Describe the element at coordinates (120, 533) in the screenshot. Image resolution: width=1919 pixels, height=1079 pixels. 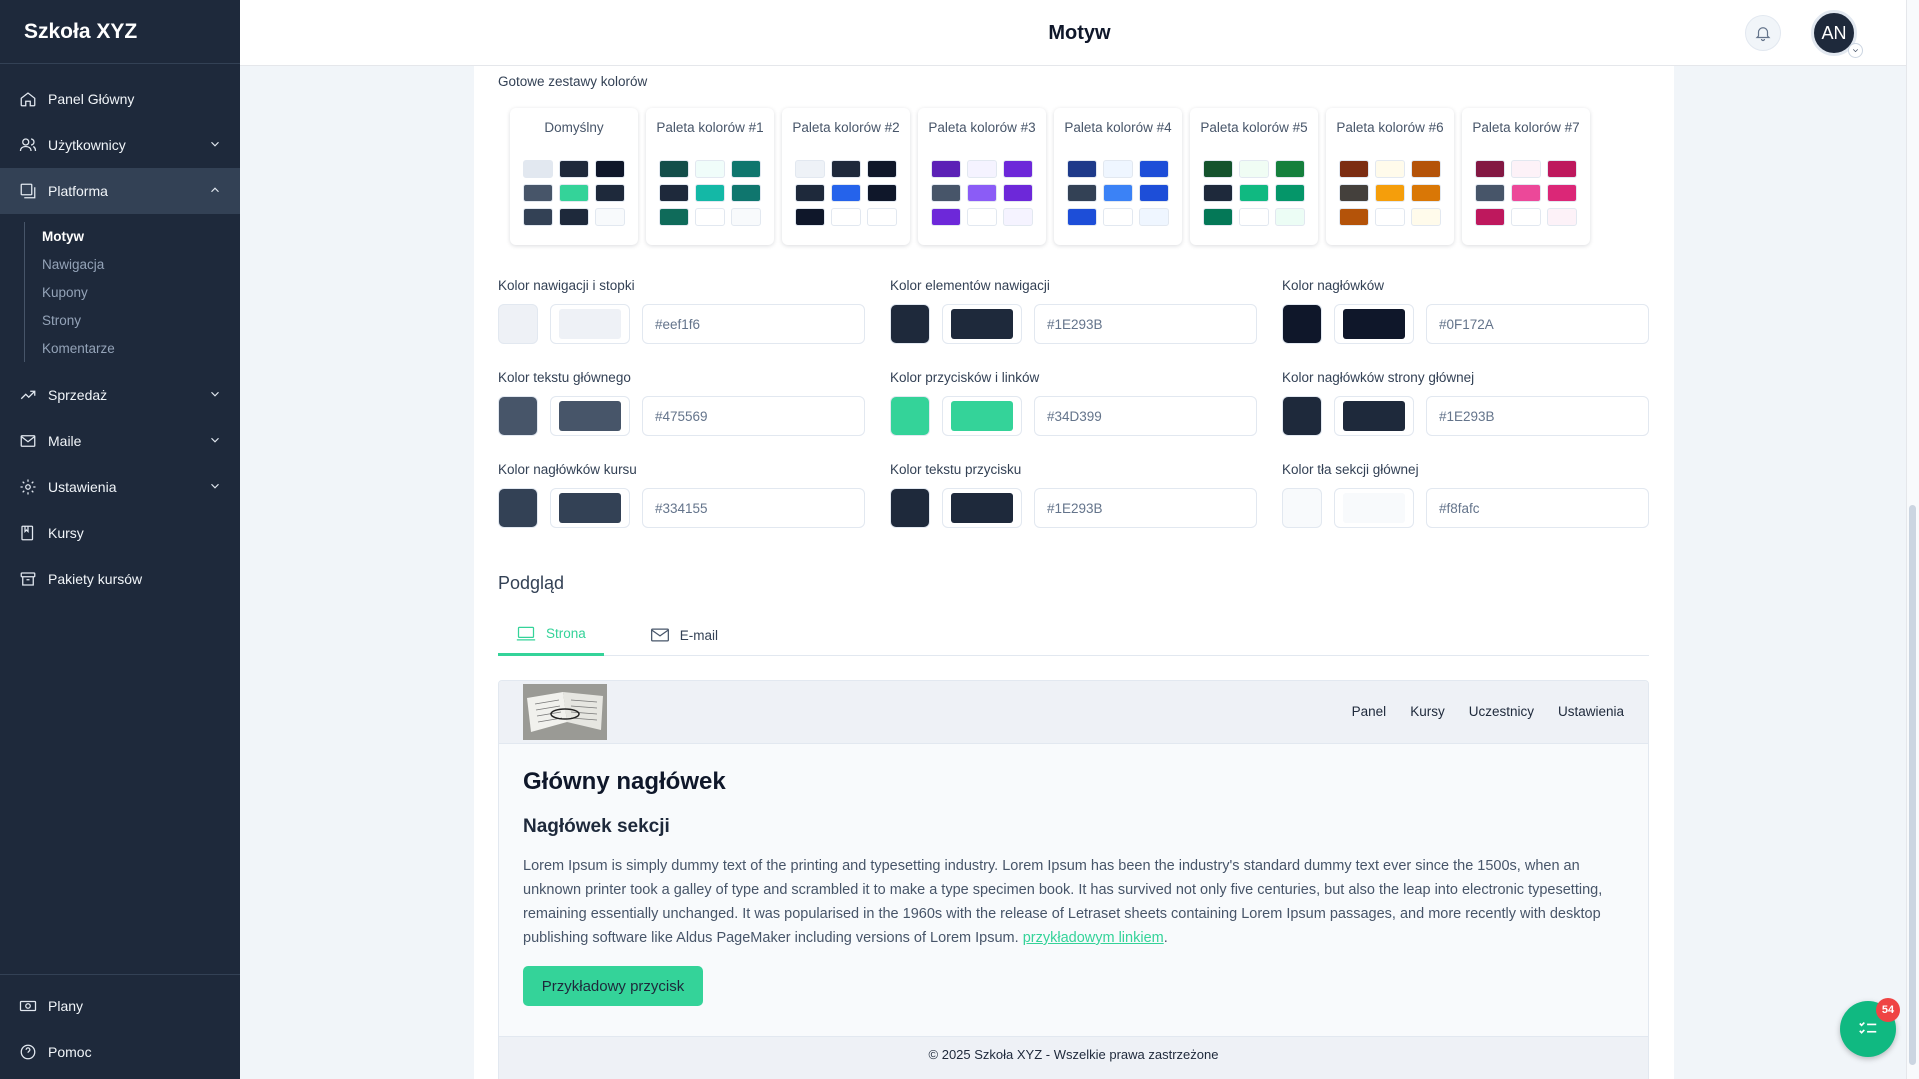
I see `sidebar-item-courses: Kursy` at that location.